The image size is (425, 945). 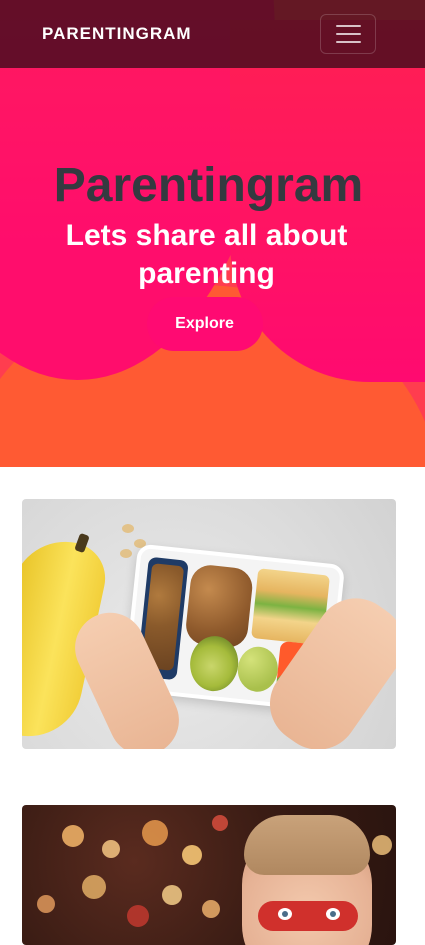 I want to click on menu-toggle-button, so click(x=348, y=34).